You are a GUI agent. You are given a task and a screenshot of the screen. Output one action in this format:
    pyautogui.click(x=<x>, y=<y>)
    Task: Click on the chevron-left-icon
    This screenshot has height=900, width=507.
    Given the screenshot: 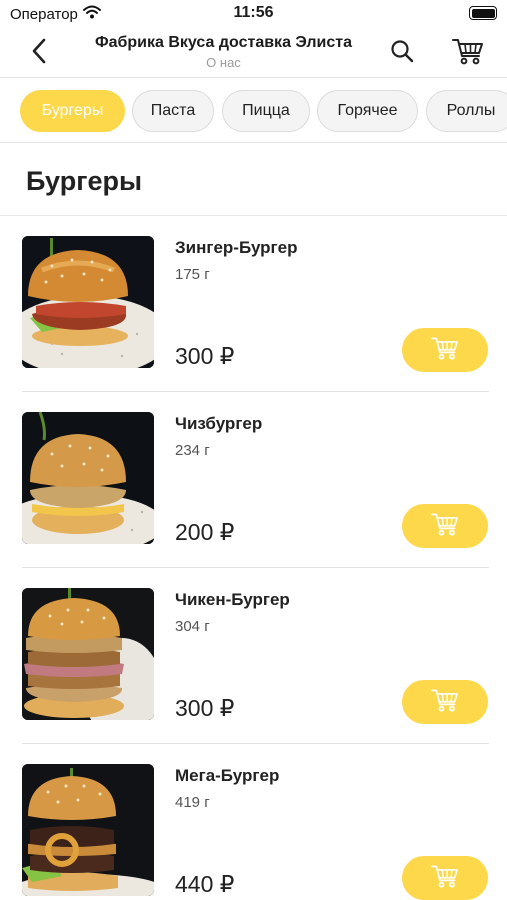 What is the action you would take?
    pyautogui.click(x=39, y=53)
    